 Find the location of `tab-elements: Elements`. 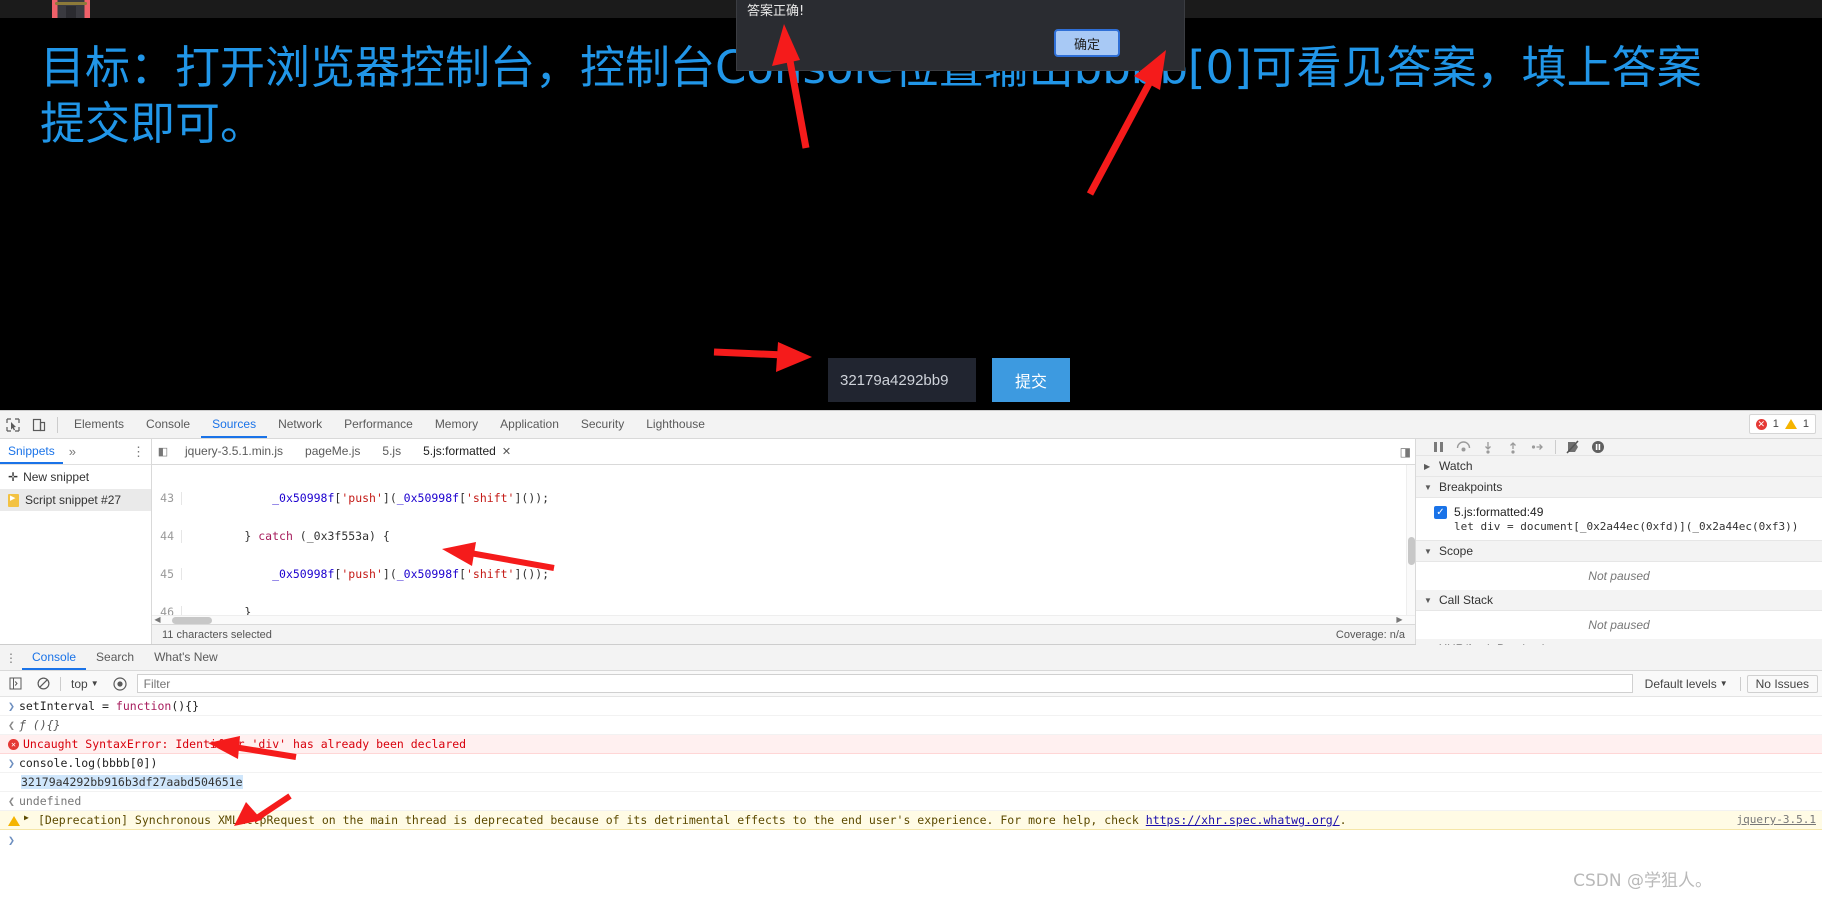

tab-elements: Elements is located at coordinates (99, 424).